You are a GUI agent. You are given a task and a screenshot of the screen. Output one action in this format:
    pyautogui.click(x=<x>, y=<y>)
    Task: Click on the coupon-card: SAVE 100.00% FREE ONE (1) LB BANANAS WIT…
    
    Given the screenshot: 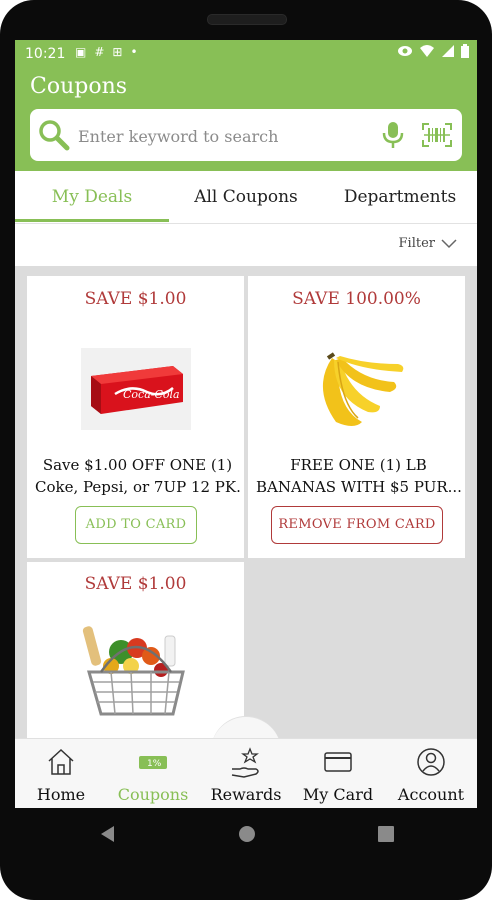 What is the action you would take?
    pyautogui.click(x=356, y=417)
    